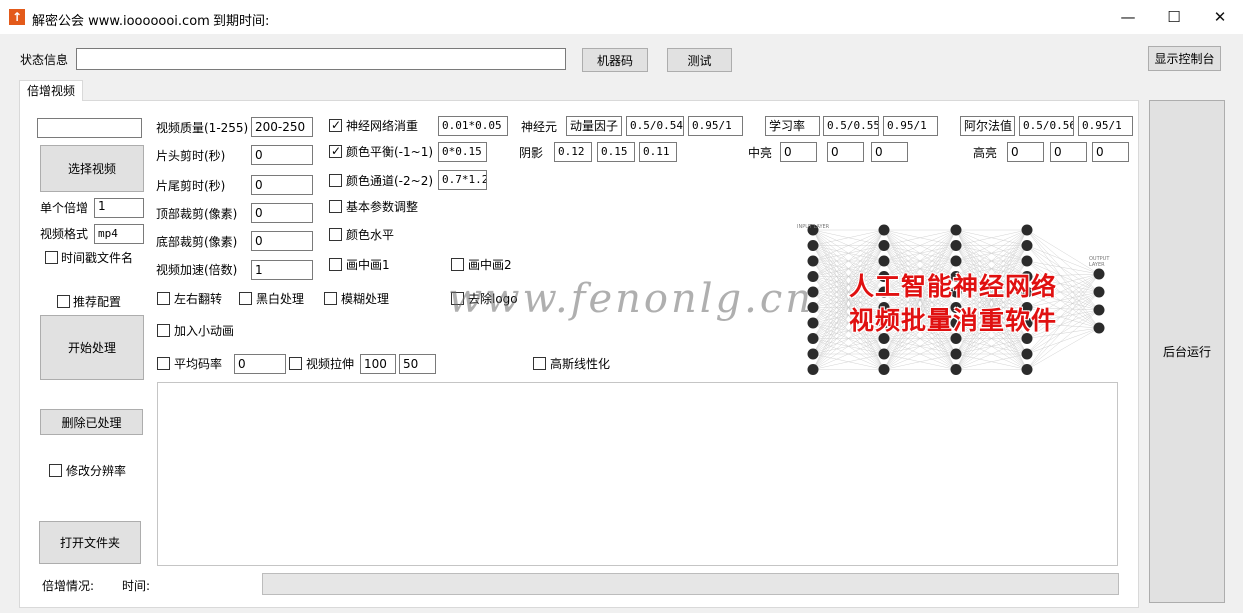 The image size is (1243, 613). I want to click on quality-input: 200-250, so click(282, 127).